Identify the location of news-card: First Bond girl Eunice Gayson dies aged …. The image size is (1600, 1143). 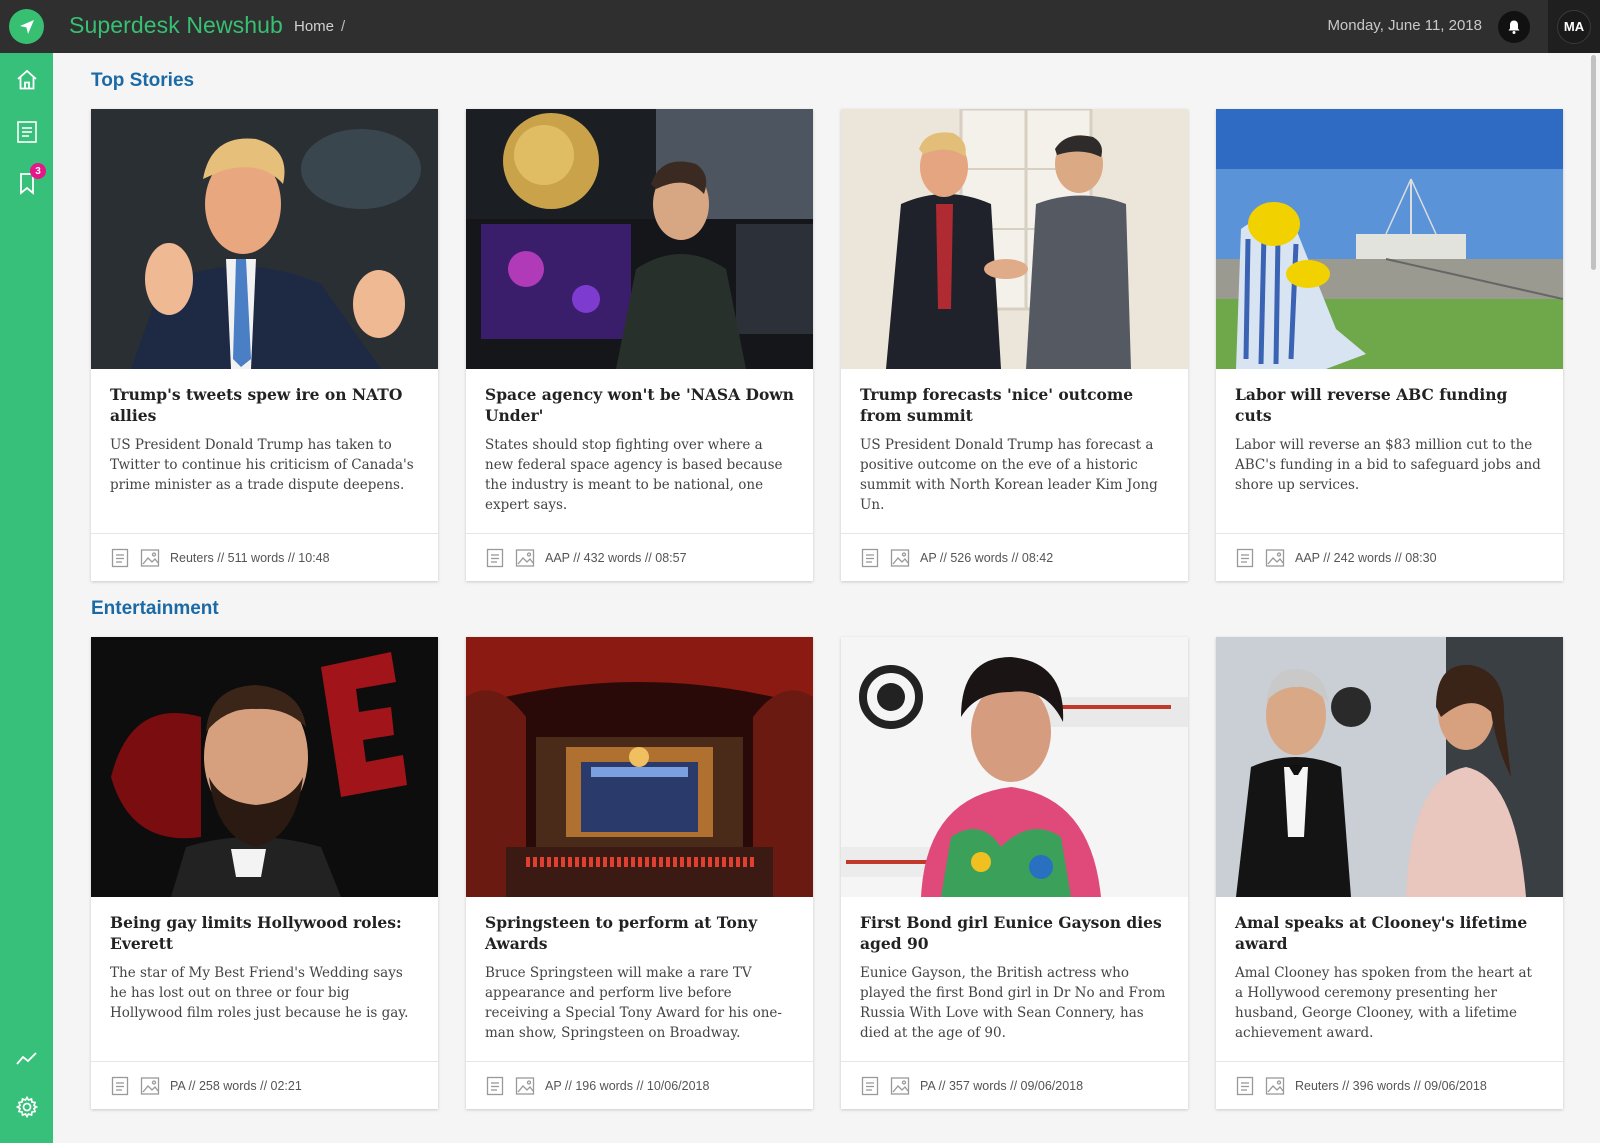
(1014, 873).